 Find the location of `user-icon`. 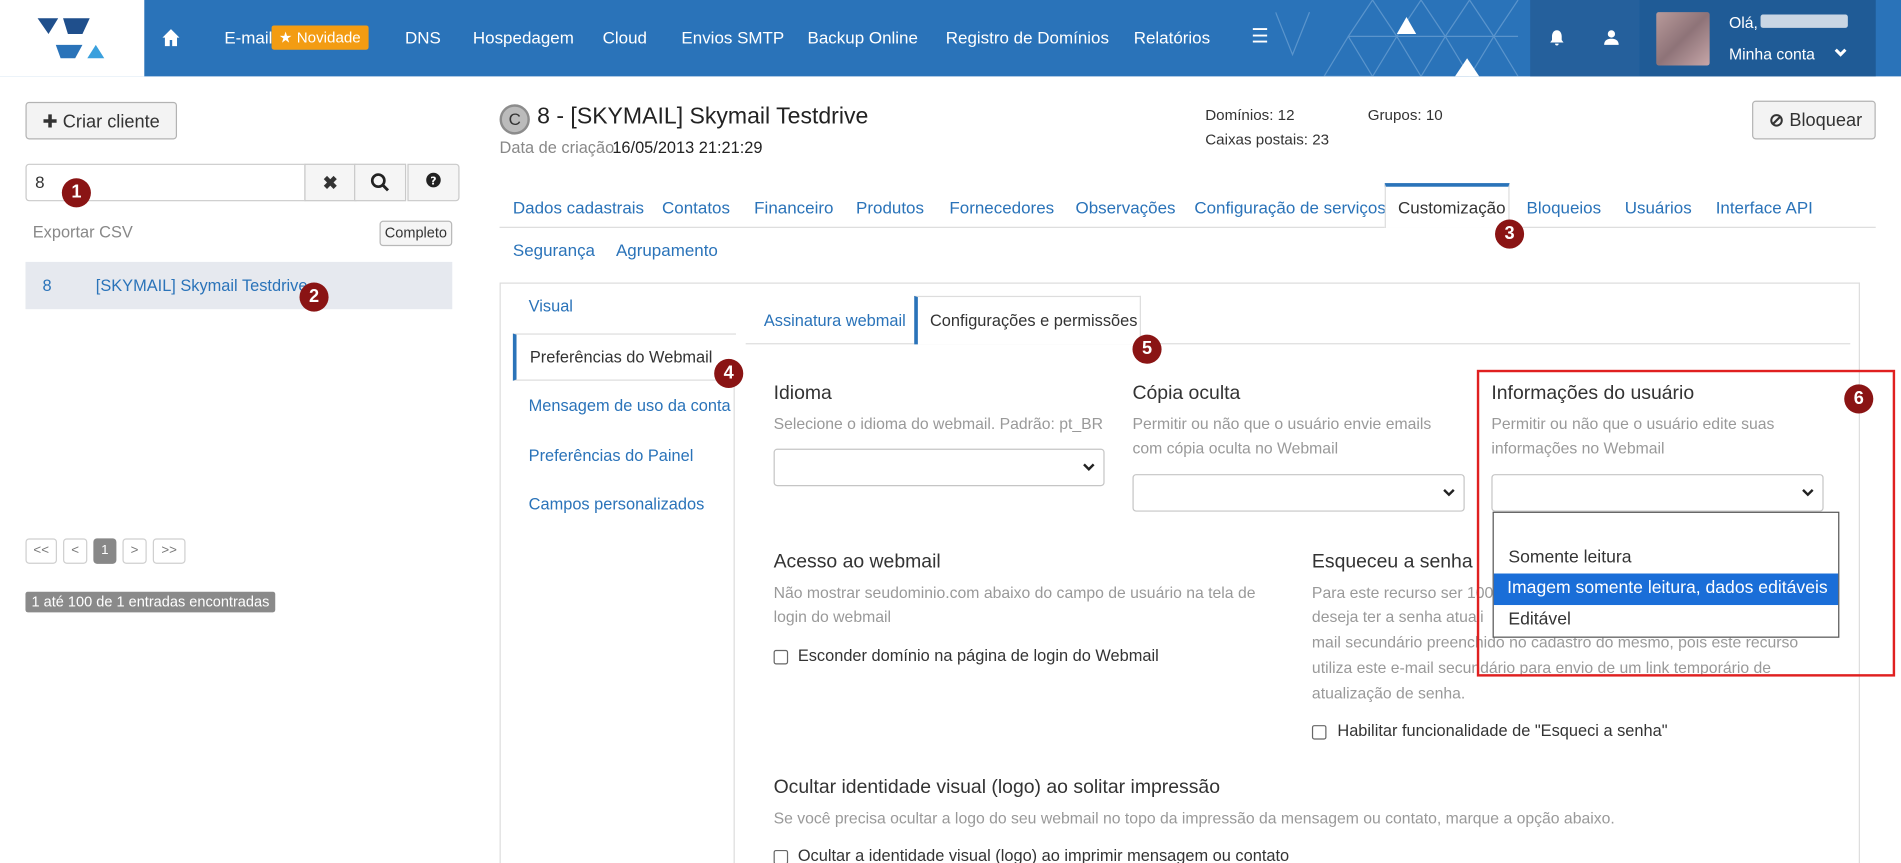

user-icon is located at coordinates (1611, 37).